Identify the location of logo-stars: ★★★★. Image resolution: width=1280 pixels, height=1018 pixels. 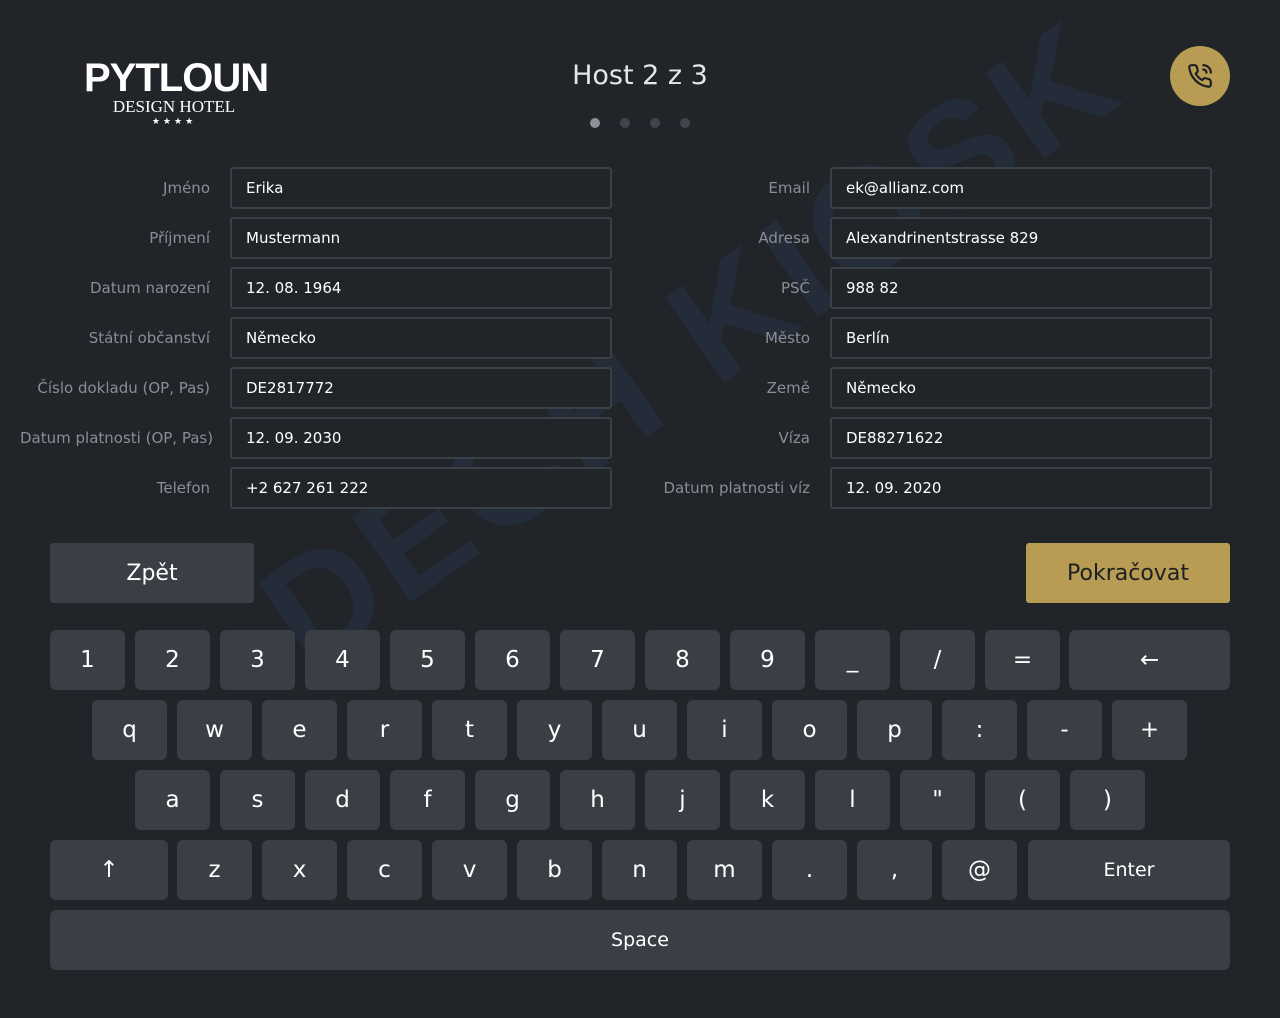
(174, 122).